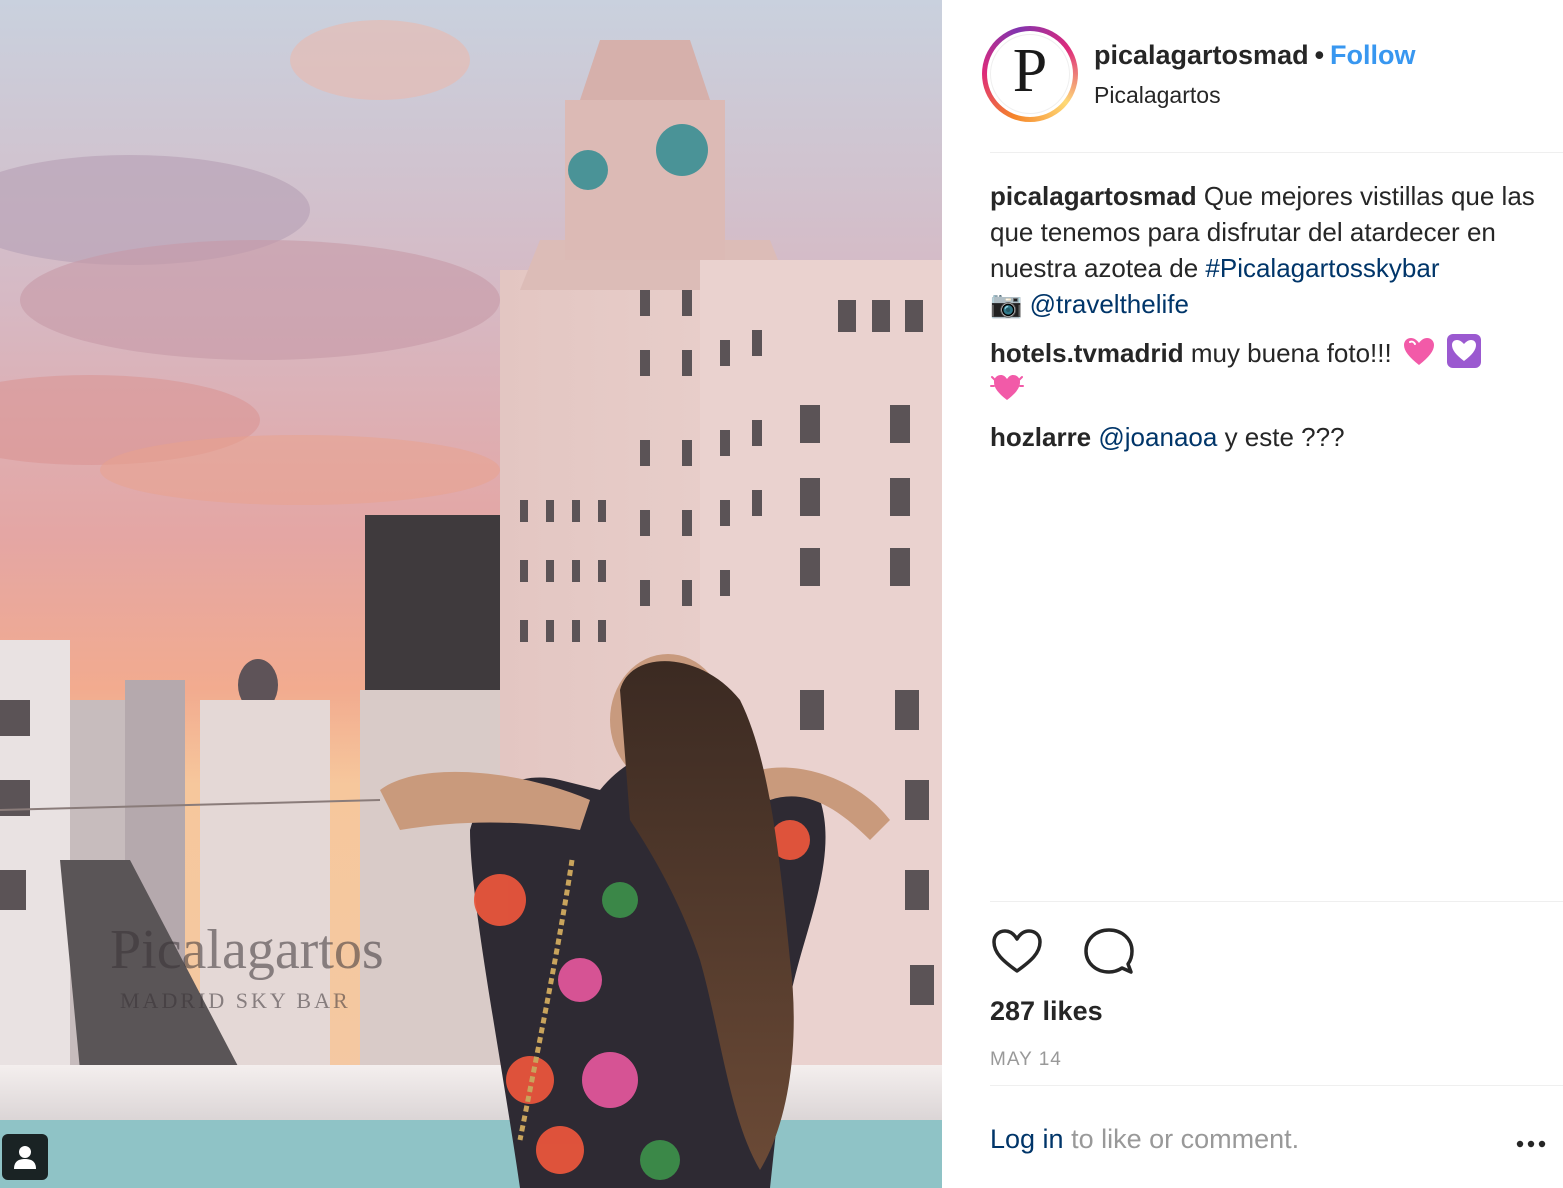  Describe the element at coordinates (1275, 370) in the screenshot. I see `comment-item: hotels.tvmadrid muy buena foto!!!` at that location.